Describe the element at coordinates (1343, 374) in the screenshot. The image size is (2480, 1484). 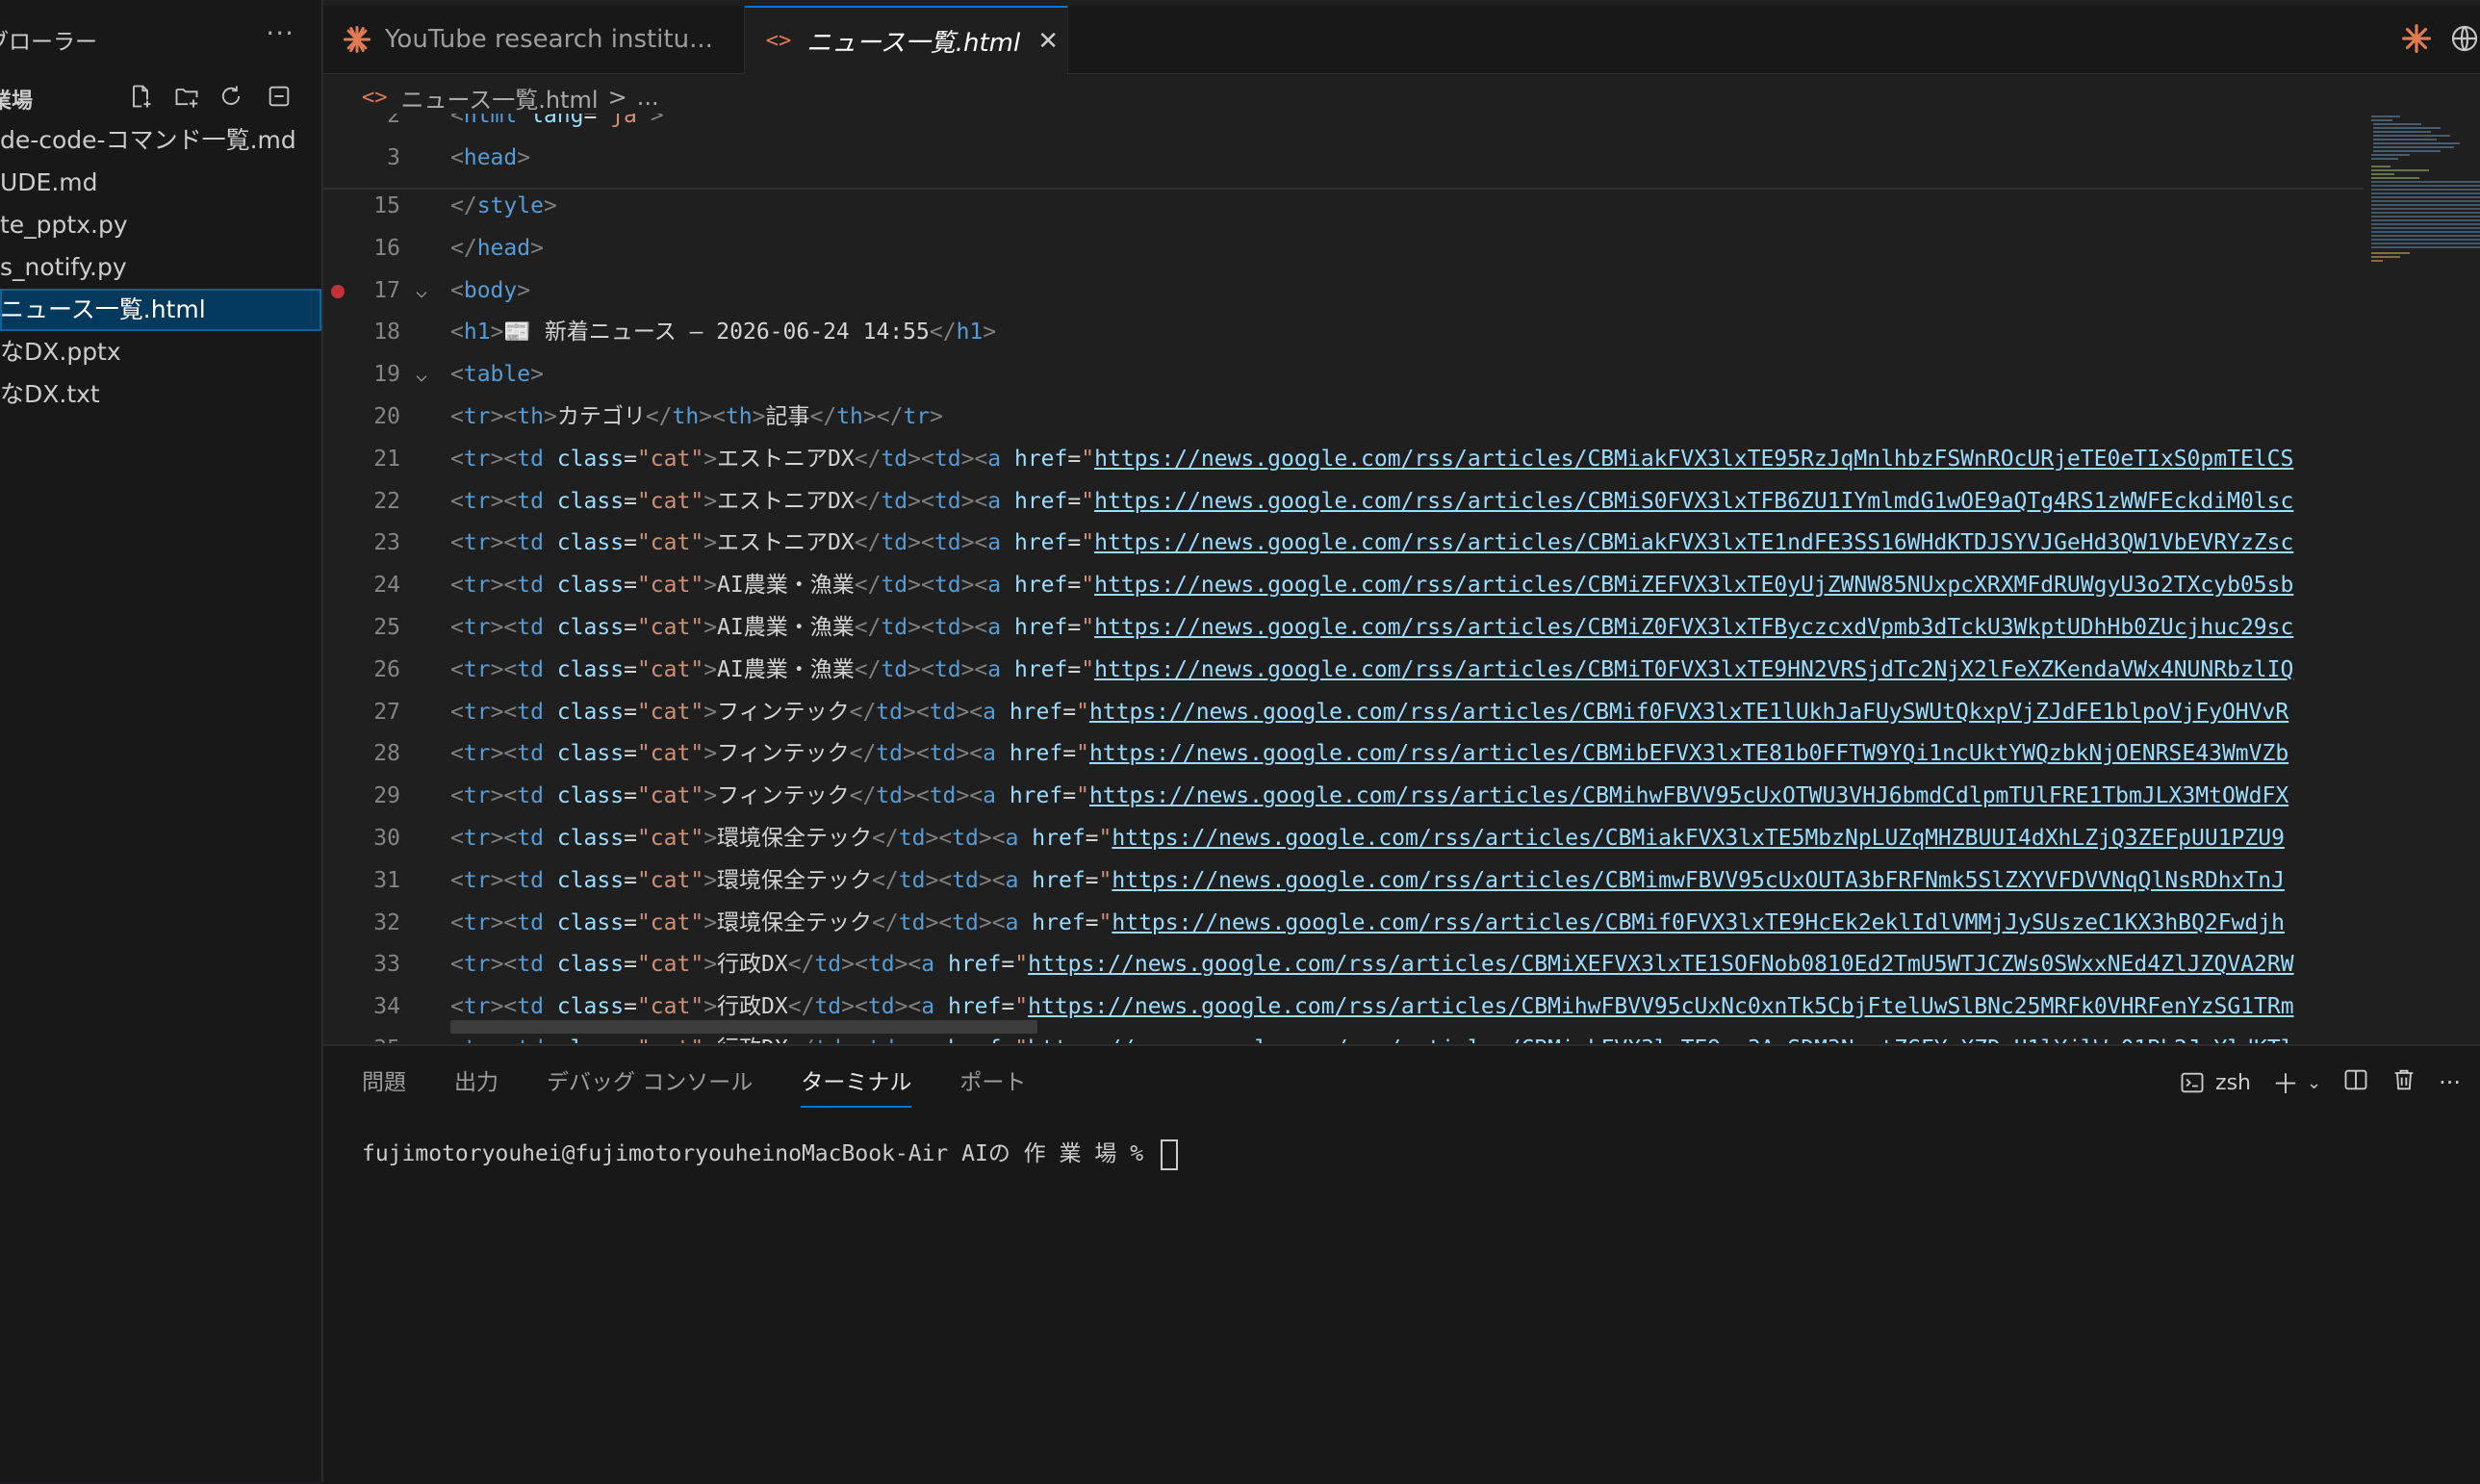
I see `code-line: 19 ⌵ <table>` at that location.